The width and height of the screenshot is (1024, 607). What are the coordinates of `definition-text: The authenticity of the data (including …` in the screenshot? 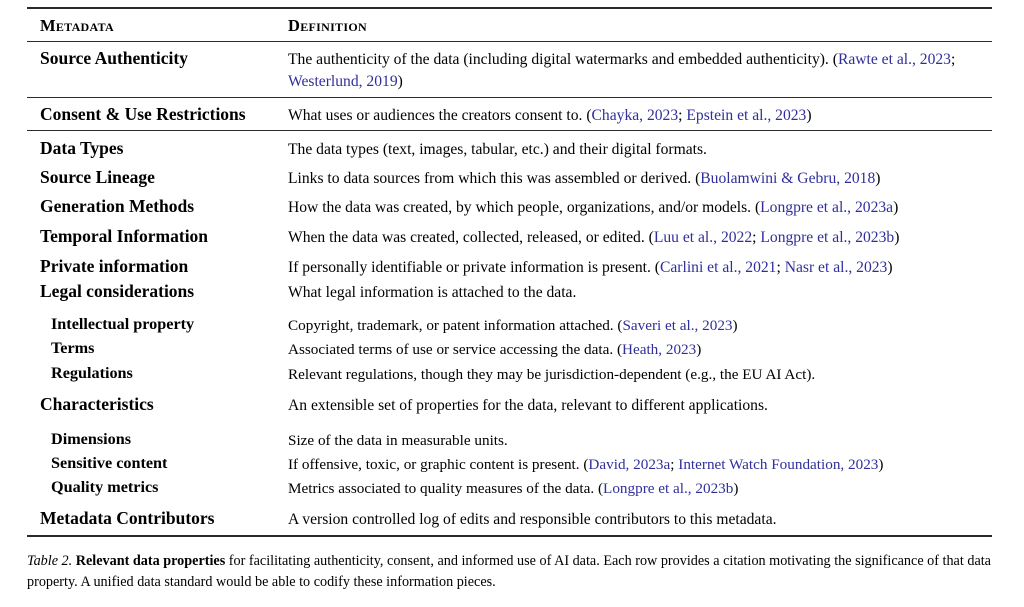 It's located at (563, 59).